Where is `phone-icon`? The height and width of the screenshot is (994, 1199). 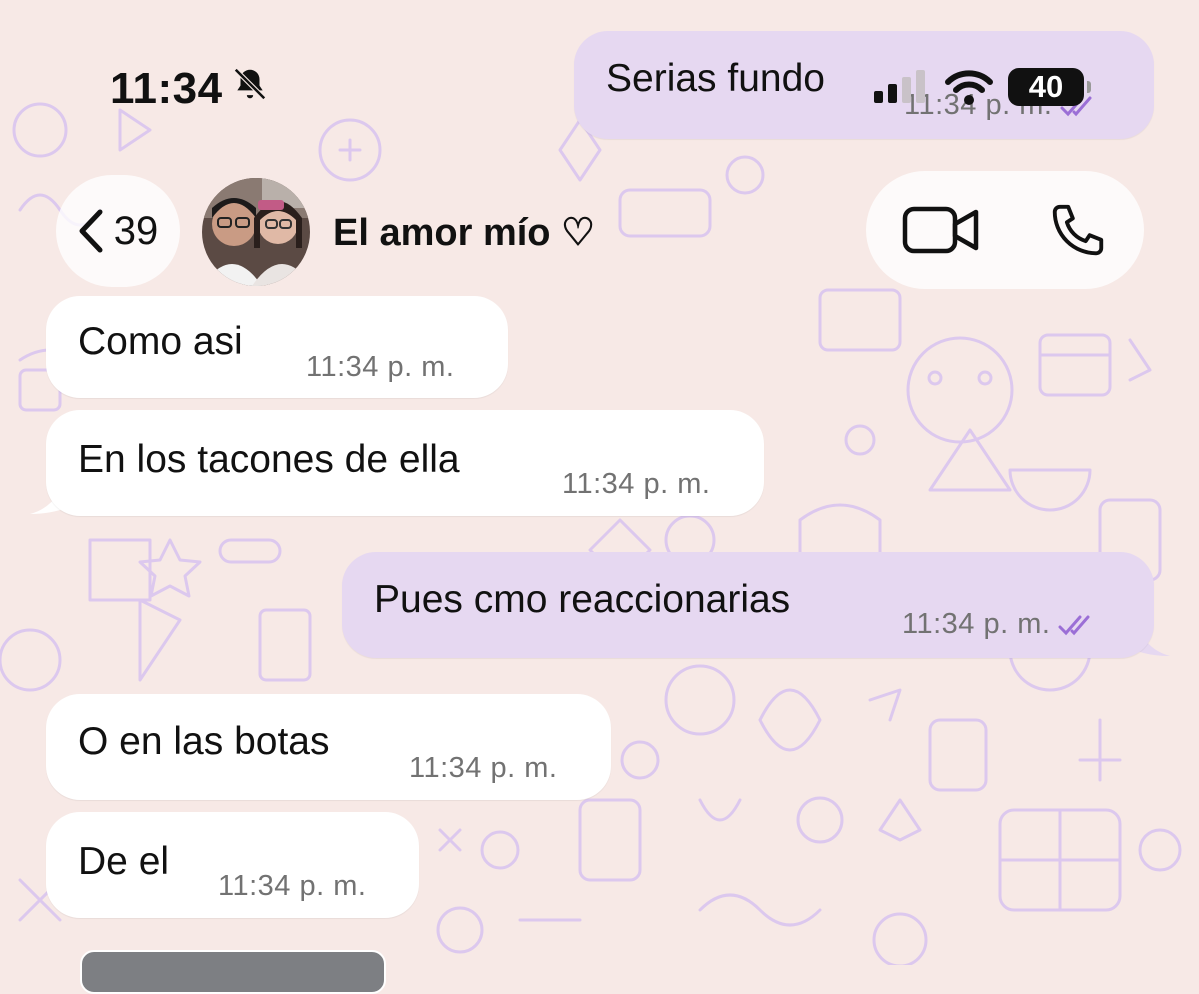
phone-icon is located at coordinates (1078, 230).